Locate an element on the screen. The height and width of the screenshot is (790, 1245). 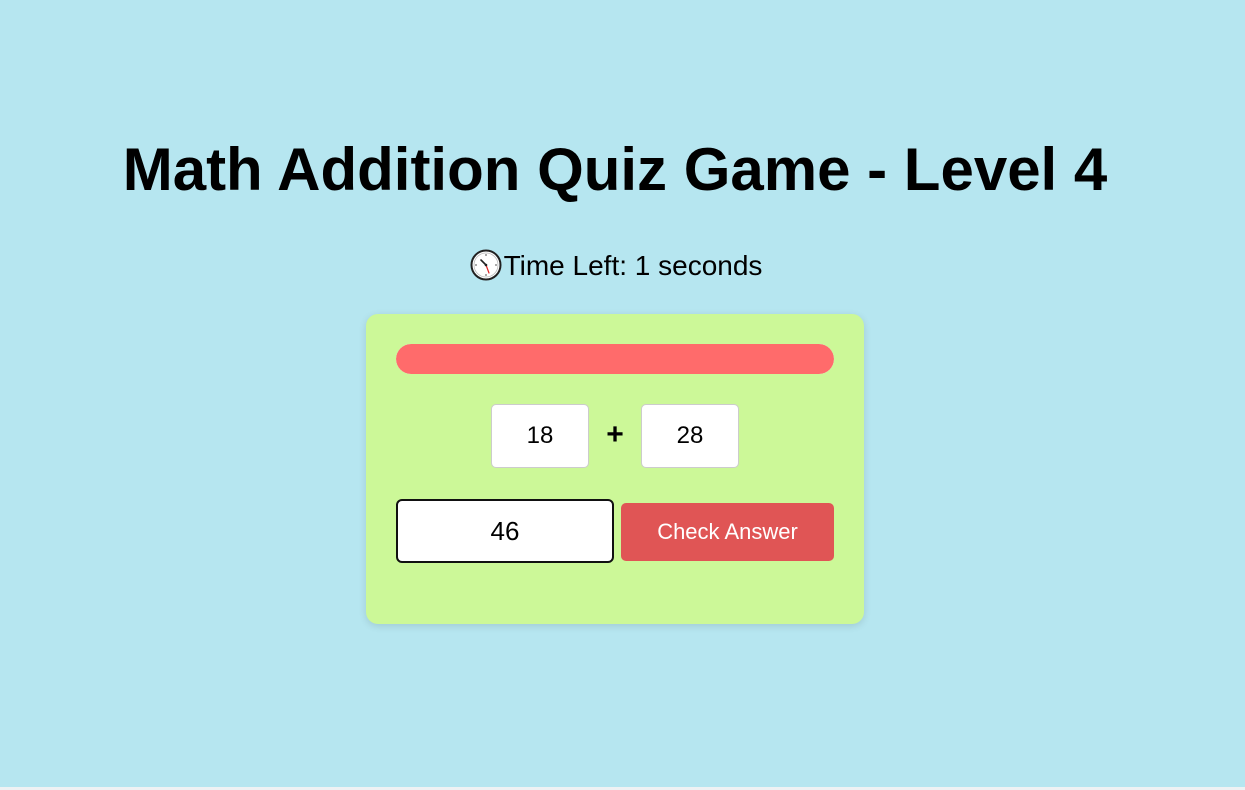
answer-input is located at coordinates (505, 531).